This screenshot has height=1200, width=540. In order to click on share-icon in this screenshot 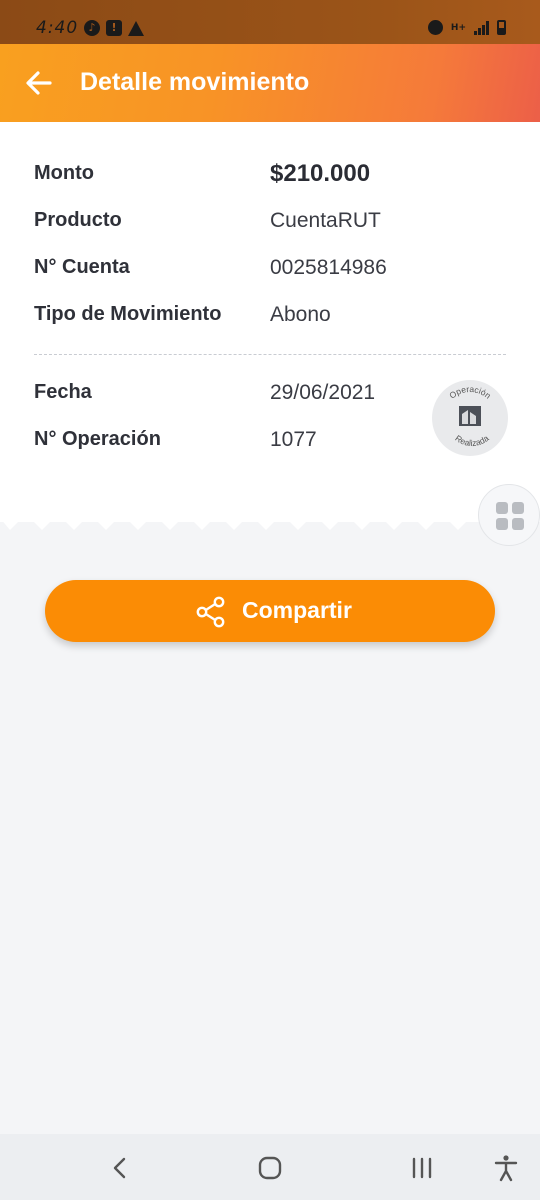, I will do `click(210, 612)`.